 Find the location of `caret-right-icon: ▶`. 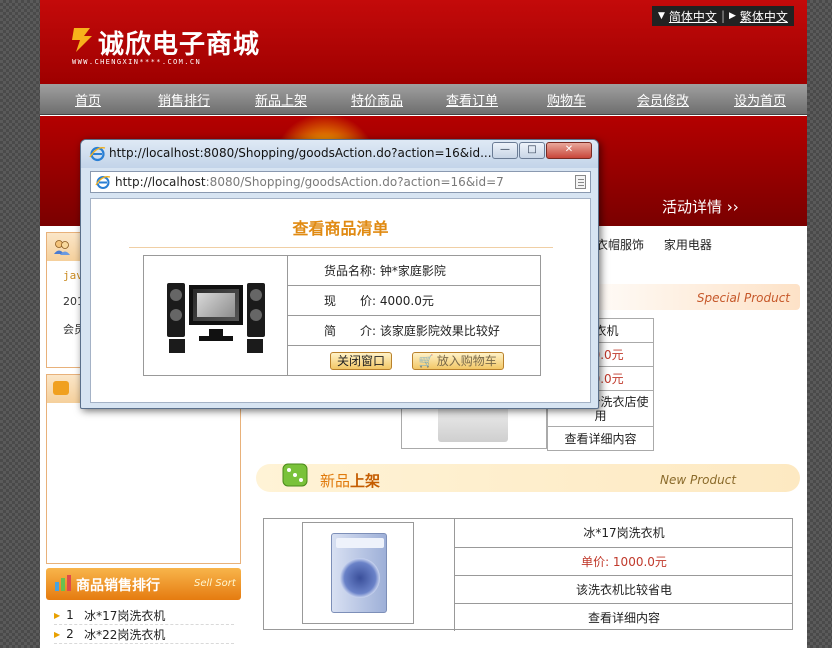

caret-right-icon: ▶ is located at coordinates (732, 16).